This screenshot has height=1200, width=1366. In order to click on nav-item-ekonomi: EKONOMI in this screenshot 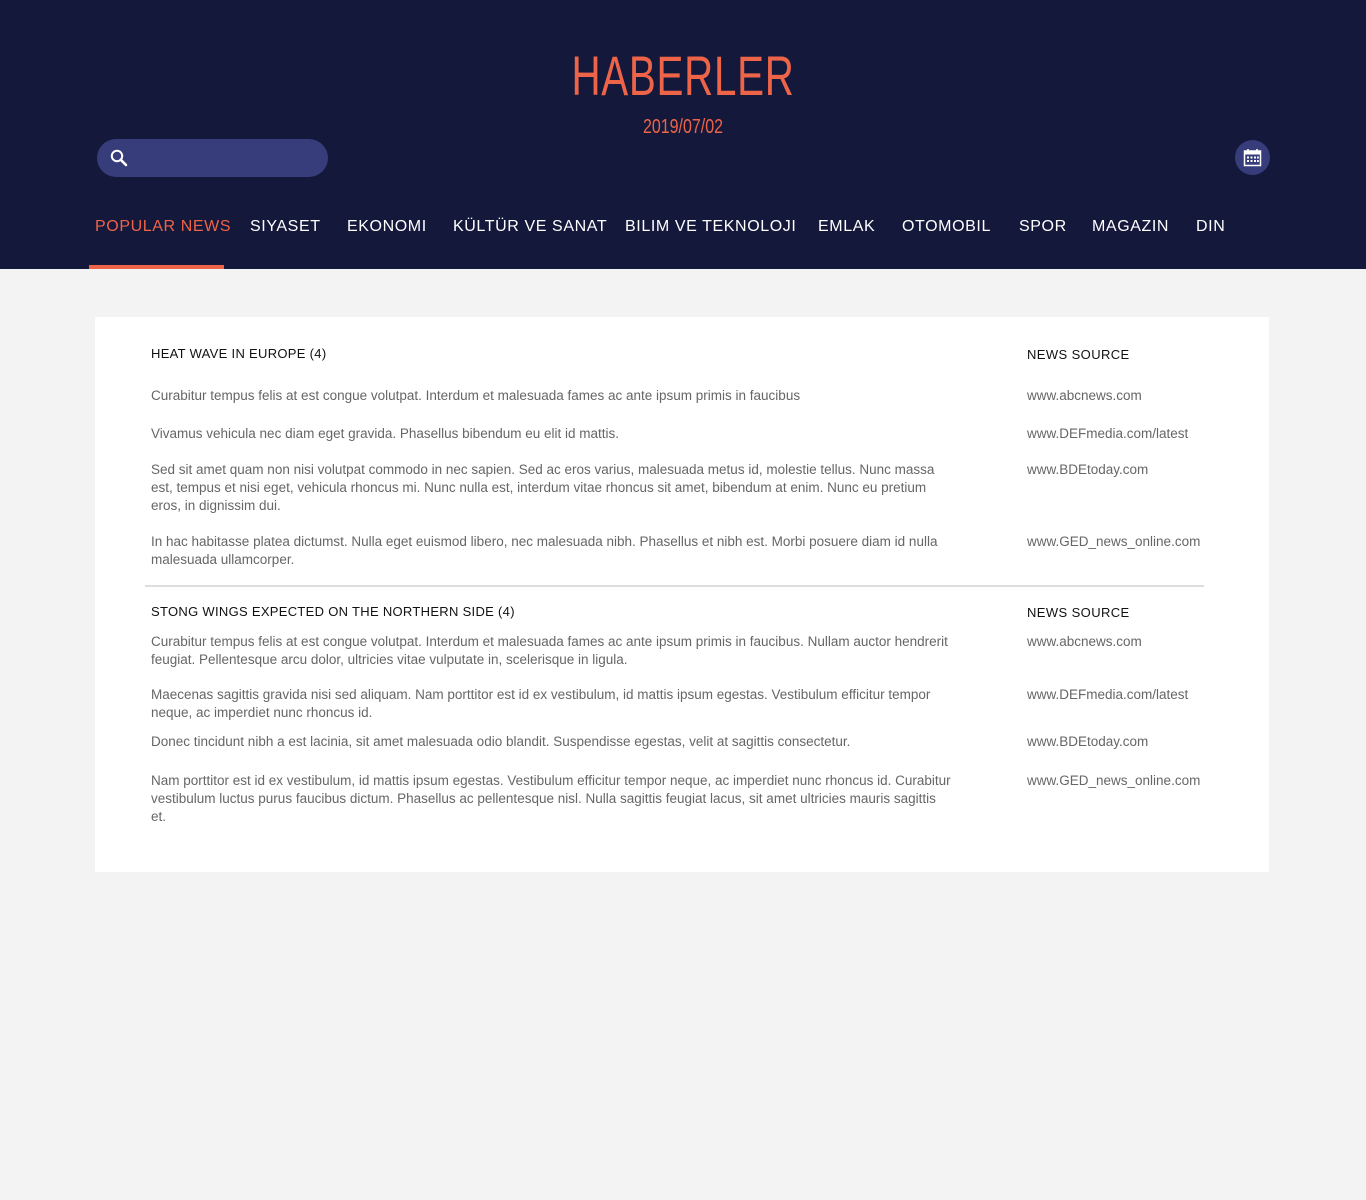, I will do `click(387, 239)`.